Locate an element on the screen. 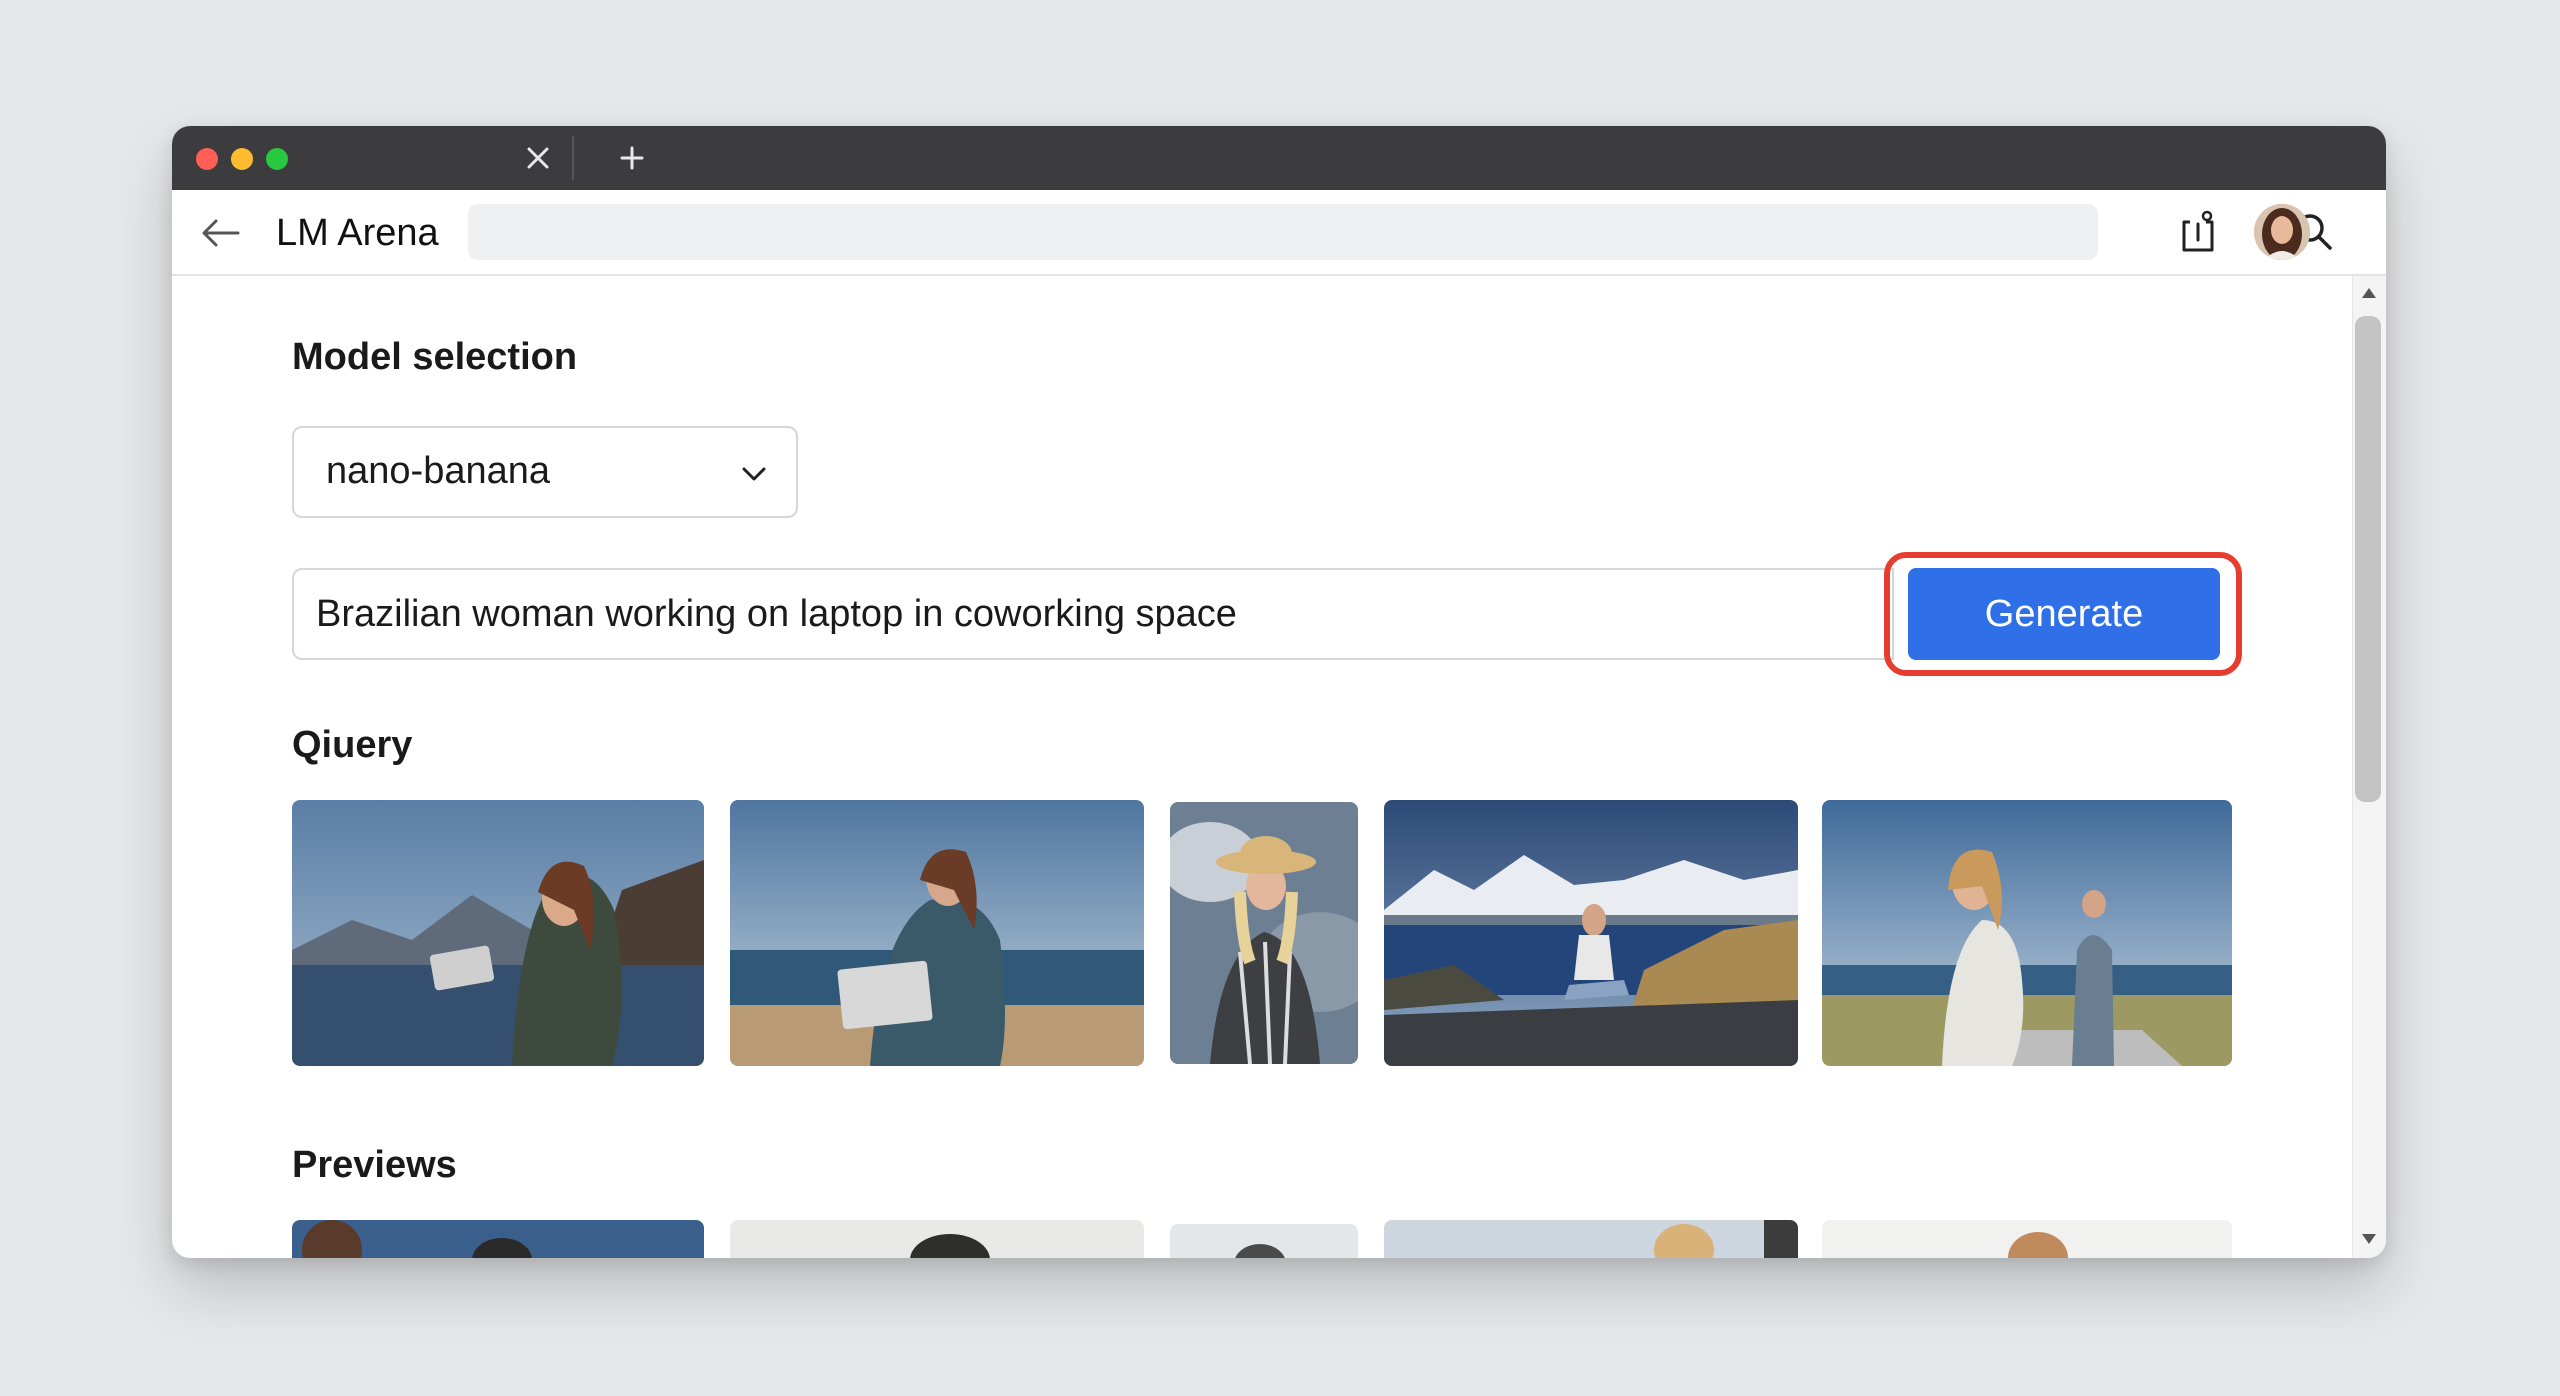 This screenshot has width=2560, height=1396. previews-heading: Previews is located at coordinates (374, 1165).